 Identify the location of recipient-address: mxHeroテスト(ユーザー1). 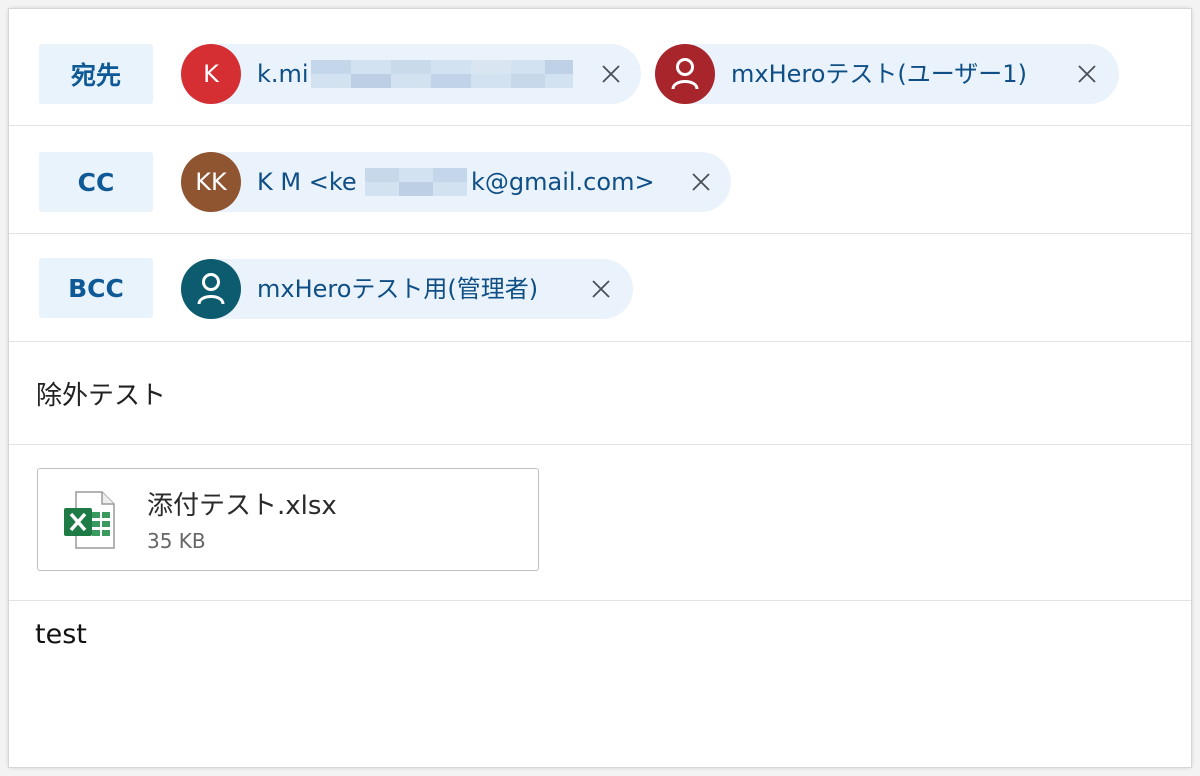
(879, 74).